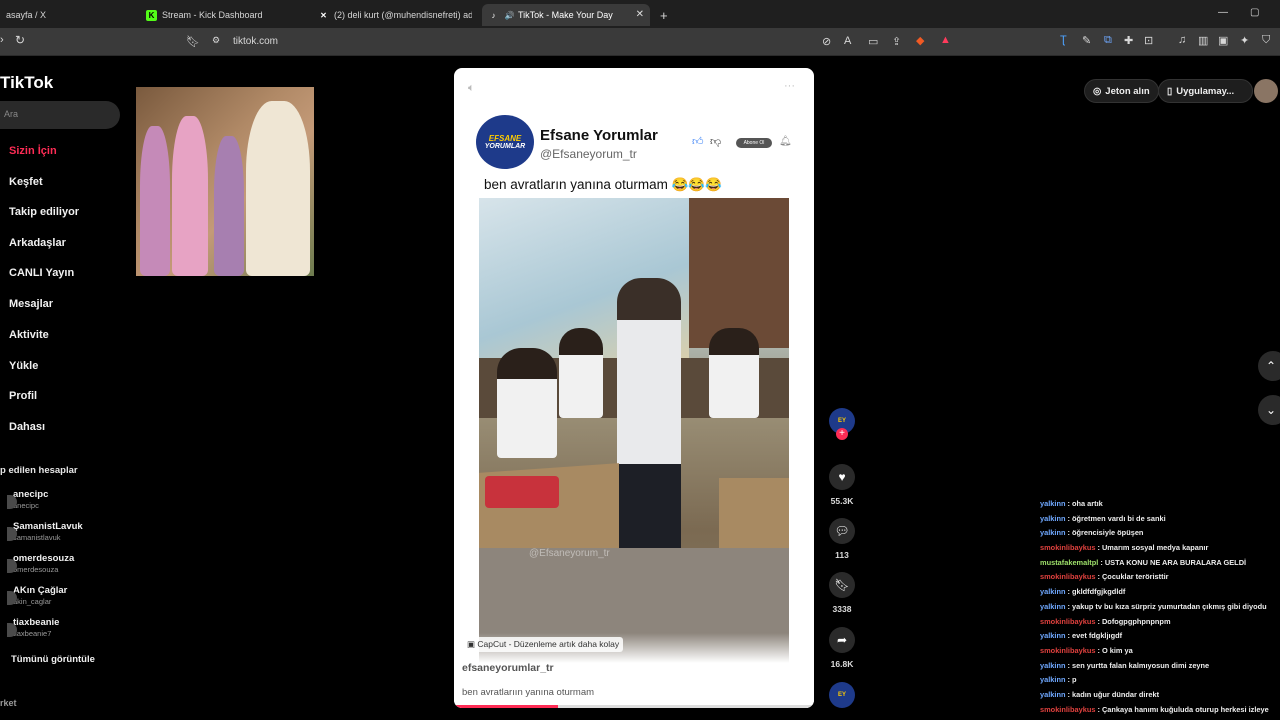 The image size is (1280, 720). Describe the element at coordinates (543, 644) in the screenshot. I see `capcut-badge: ▣ CapCut - Düzenleme artık daha kolay` at that location.